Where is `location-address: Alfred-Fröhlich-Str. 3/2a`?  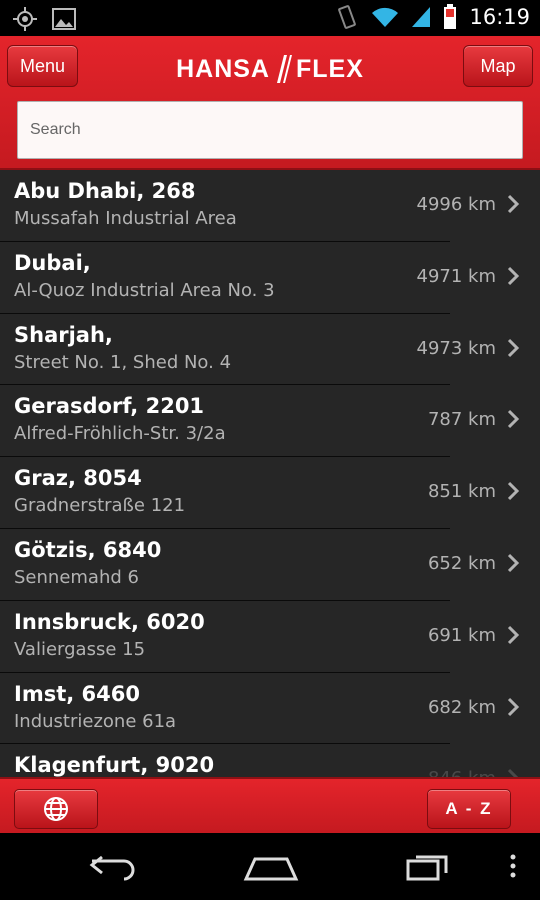 location-address: Alfred-Fröhlich-Str. 3/2a is located at coordinates (120, 434).